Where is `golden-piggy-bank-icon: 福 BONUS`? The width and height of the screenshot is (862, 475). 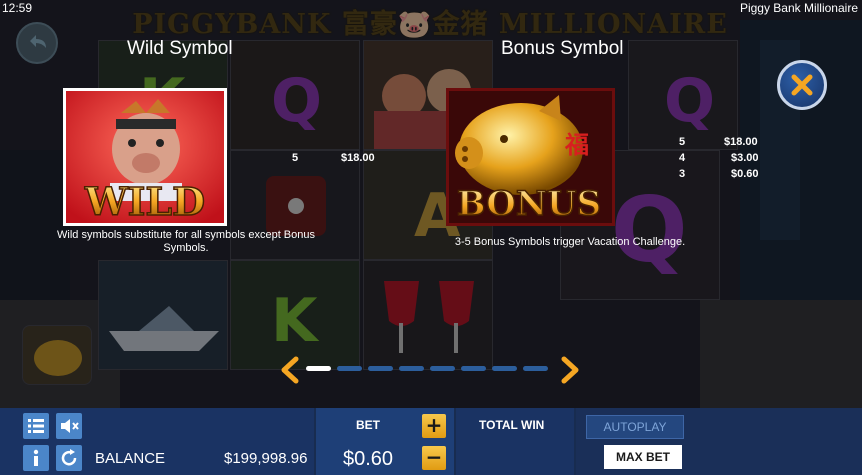
golden-piggy-bank-icon: 福 BONUS is located at coordinates (530, 158).